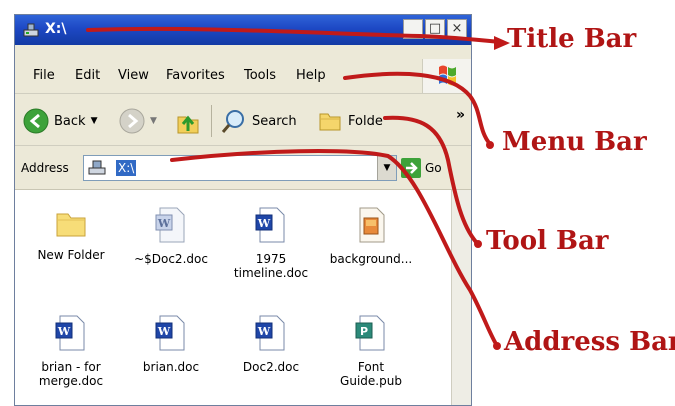  What do you see at coordinates (478, 244) in the screenshot?
I see `tool-bar-pointer-dot` at bounding box center [478, 244].